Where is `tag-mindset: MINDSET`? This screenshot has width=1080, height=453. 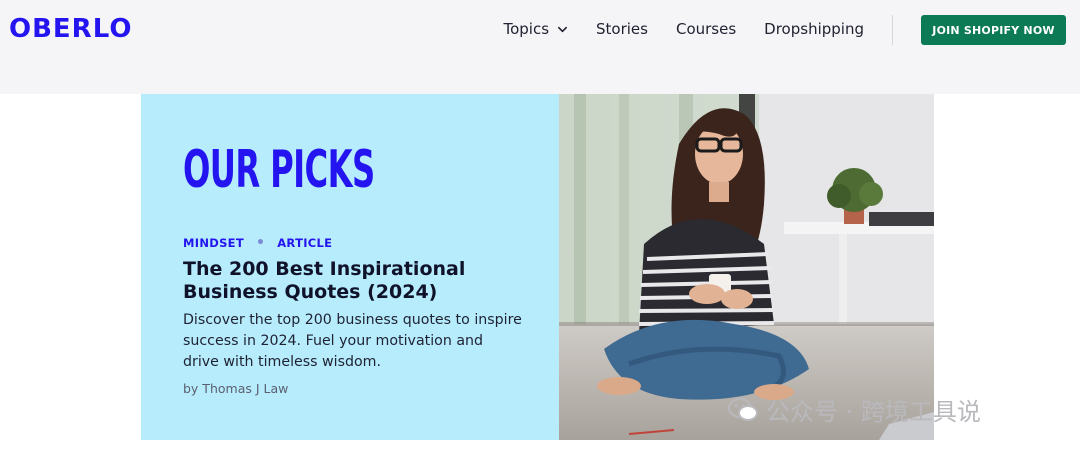
tag-mindset: MINDSET is located at coordinates (213, 243).